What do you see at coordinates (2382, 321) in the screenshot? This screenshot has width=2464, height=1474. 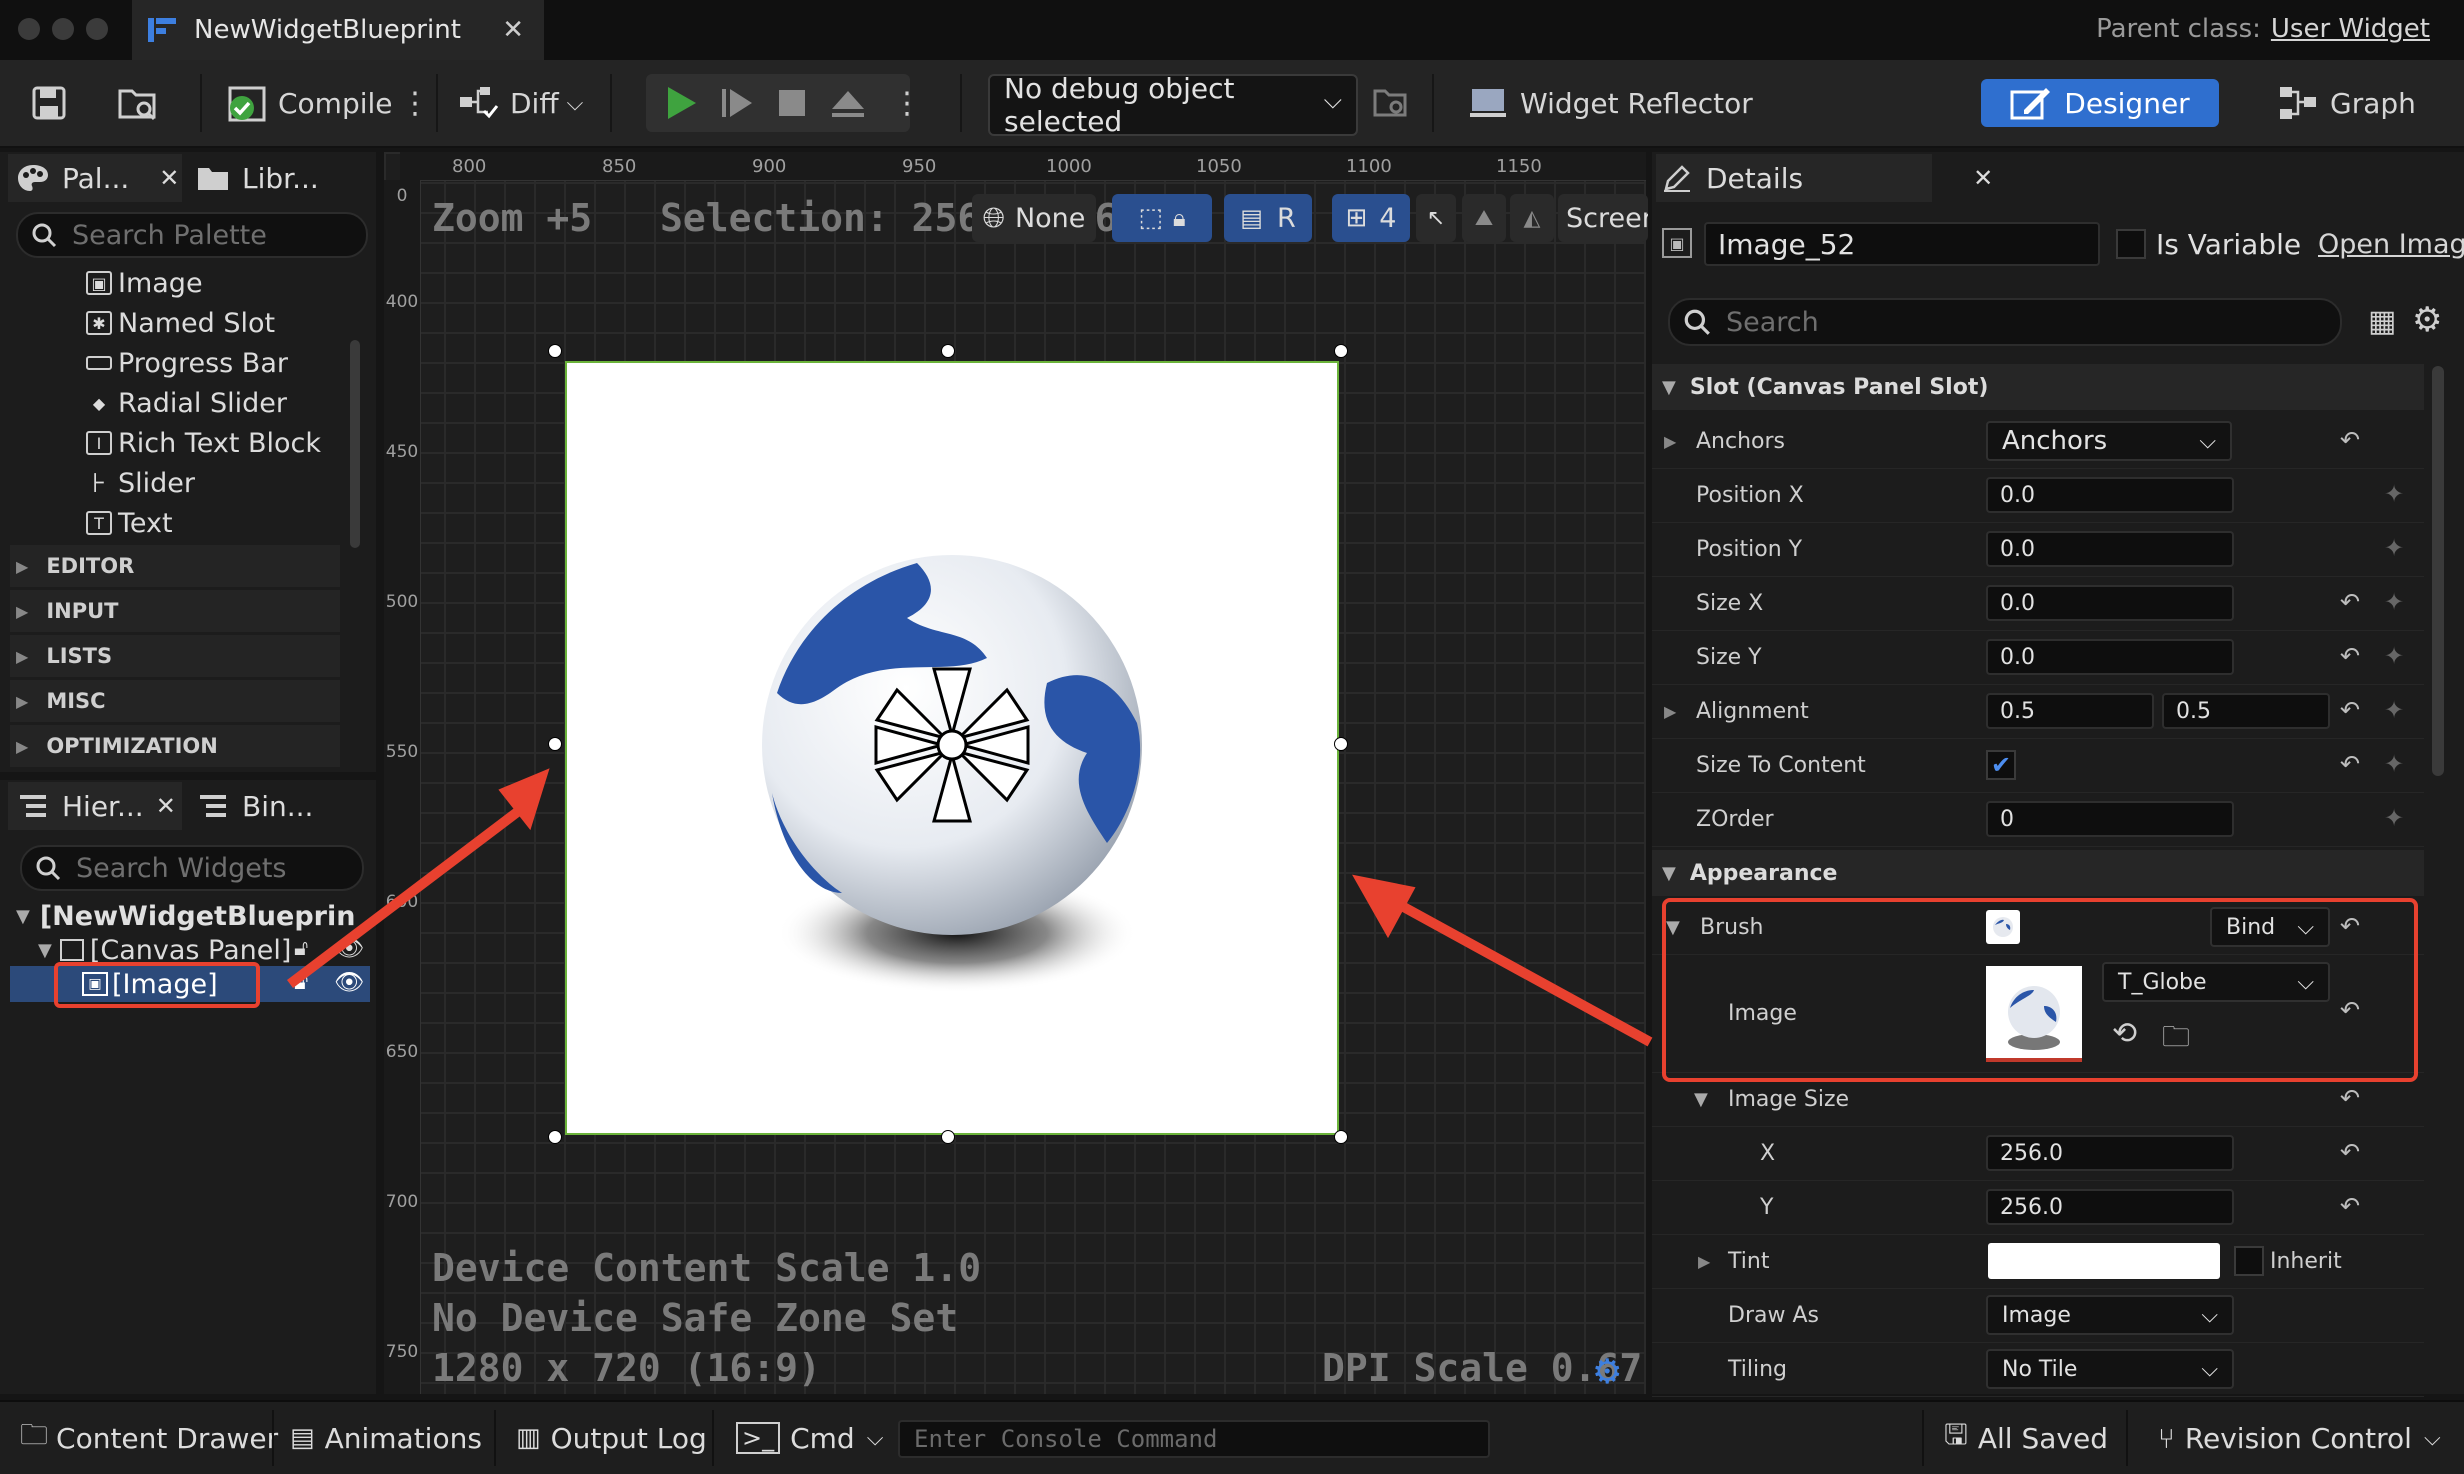 I see `table-view-icon: ▦` at bounding box center [2382, 321].